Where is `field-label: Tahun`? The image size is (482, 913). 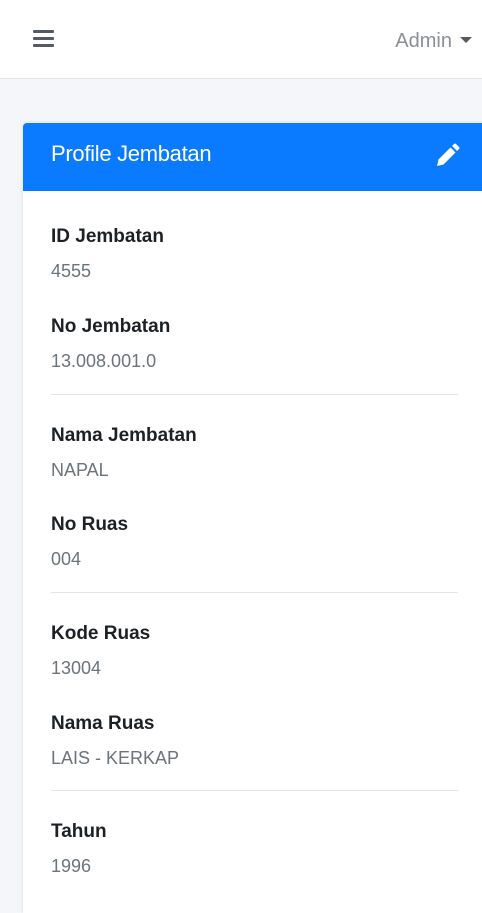 field-label: Tahun is located at coordinates (79, 831).